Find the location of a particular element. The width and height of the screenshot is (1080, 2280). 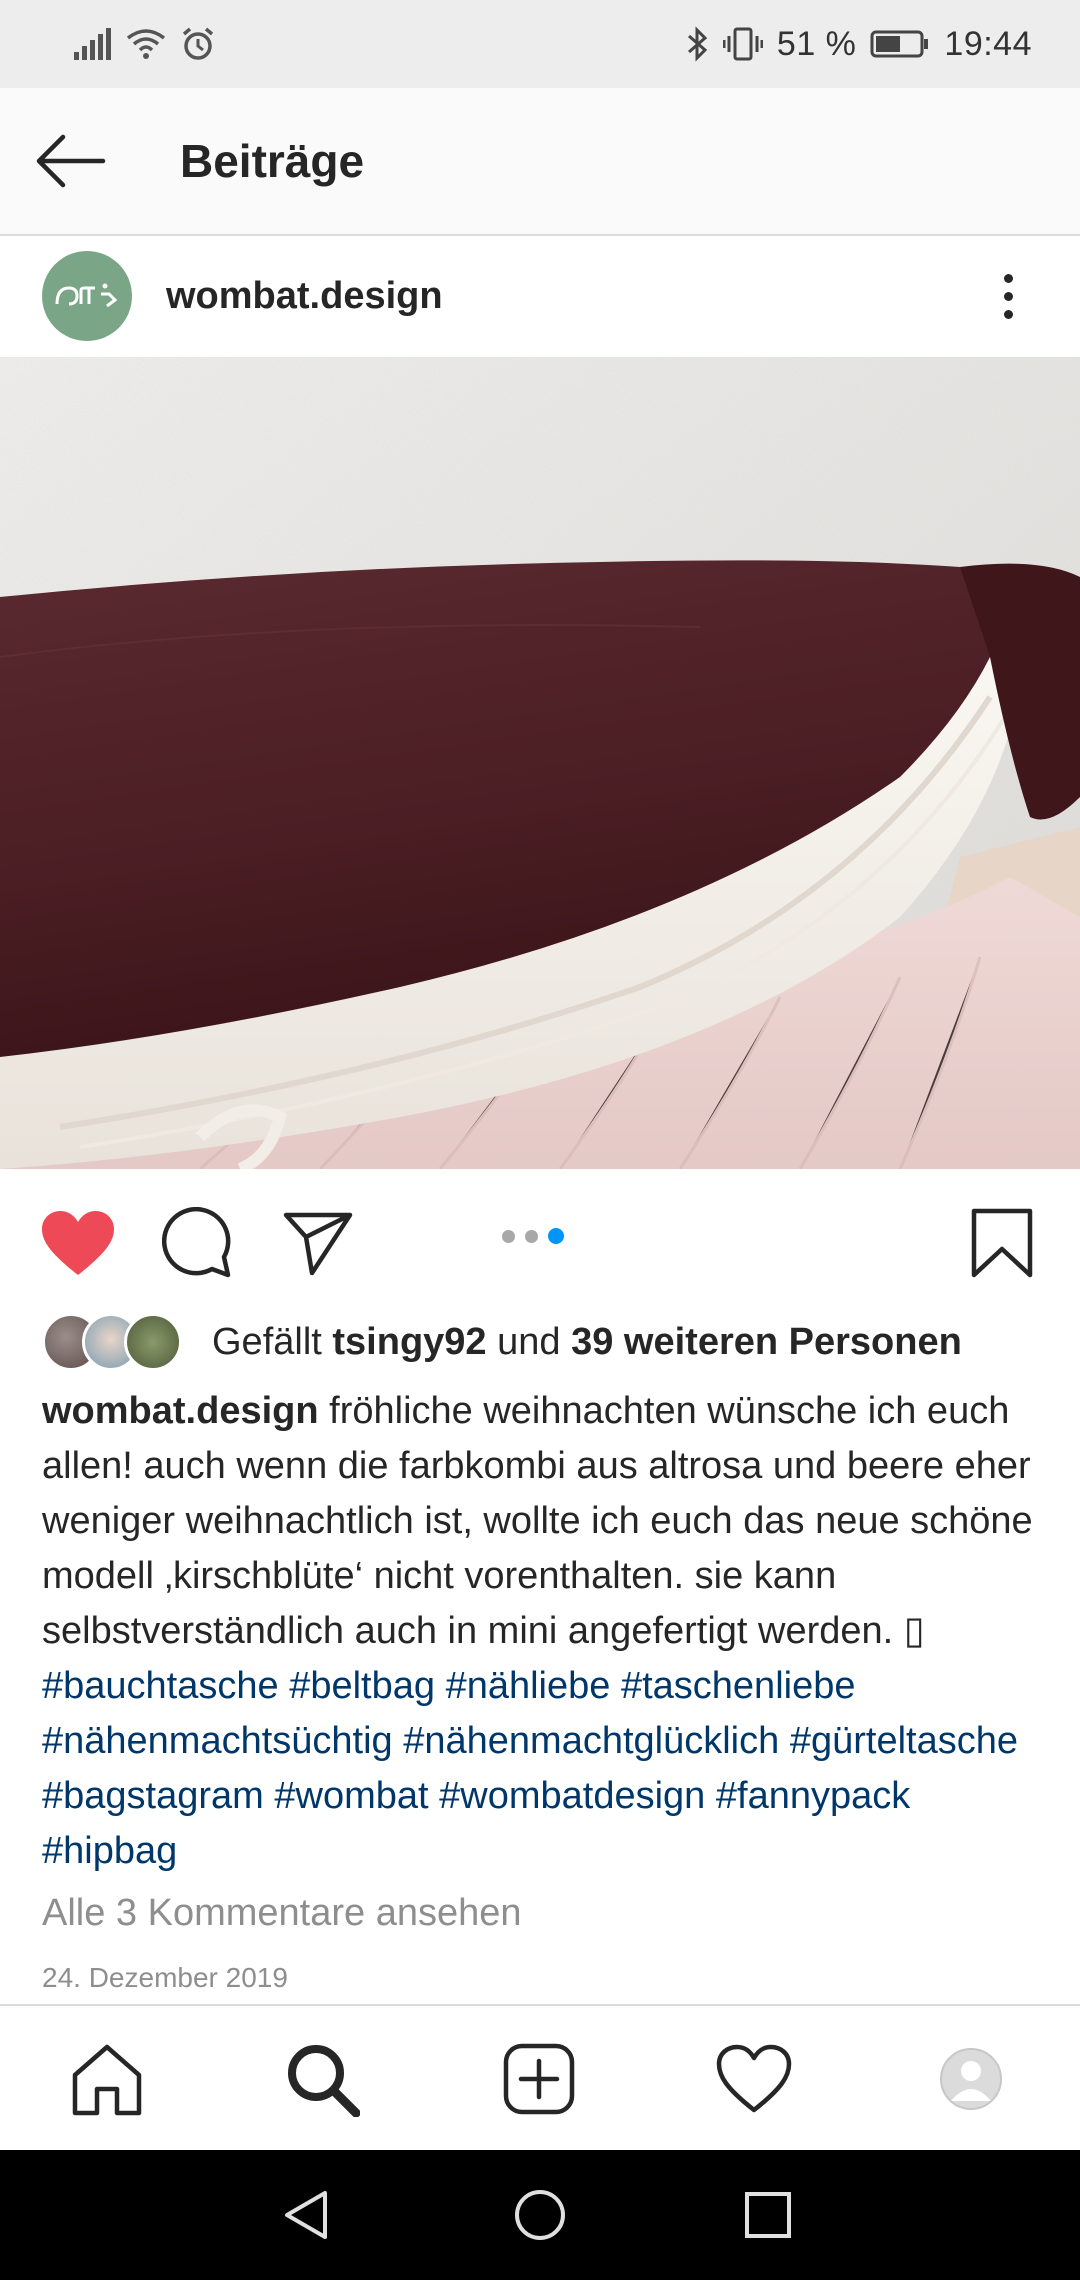

nav-new-post is located at coordinates (539, 2079).